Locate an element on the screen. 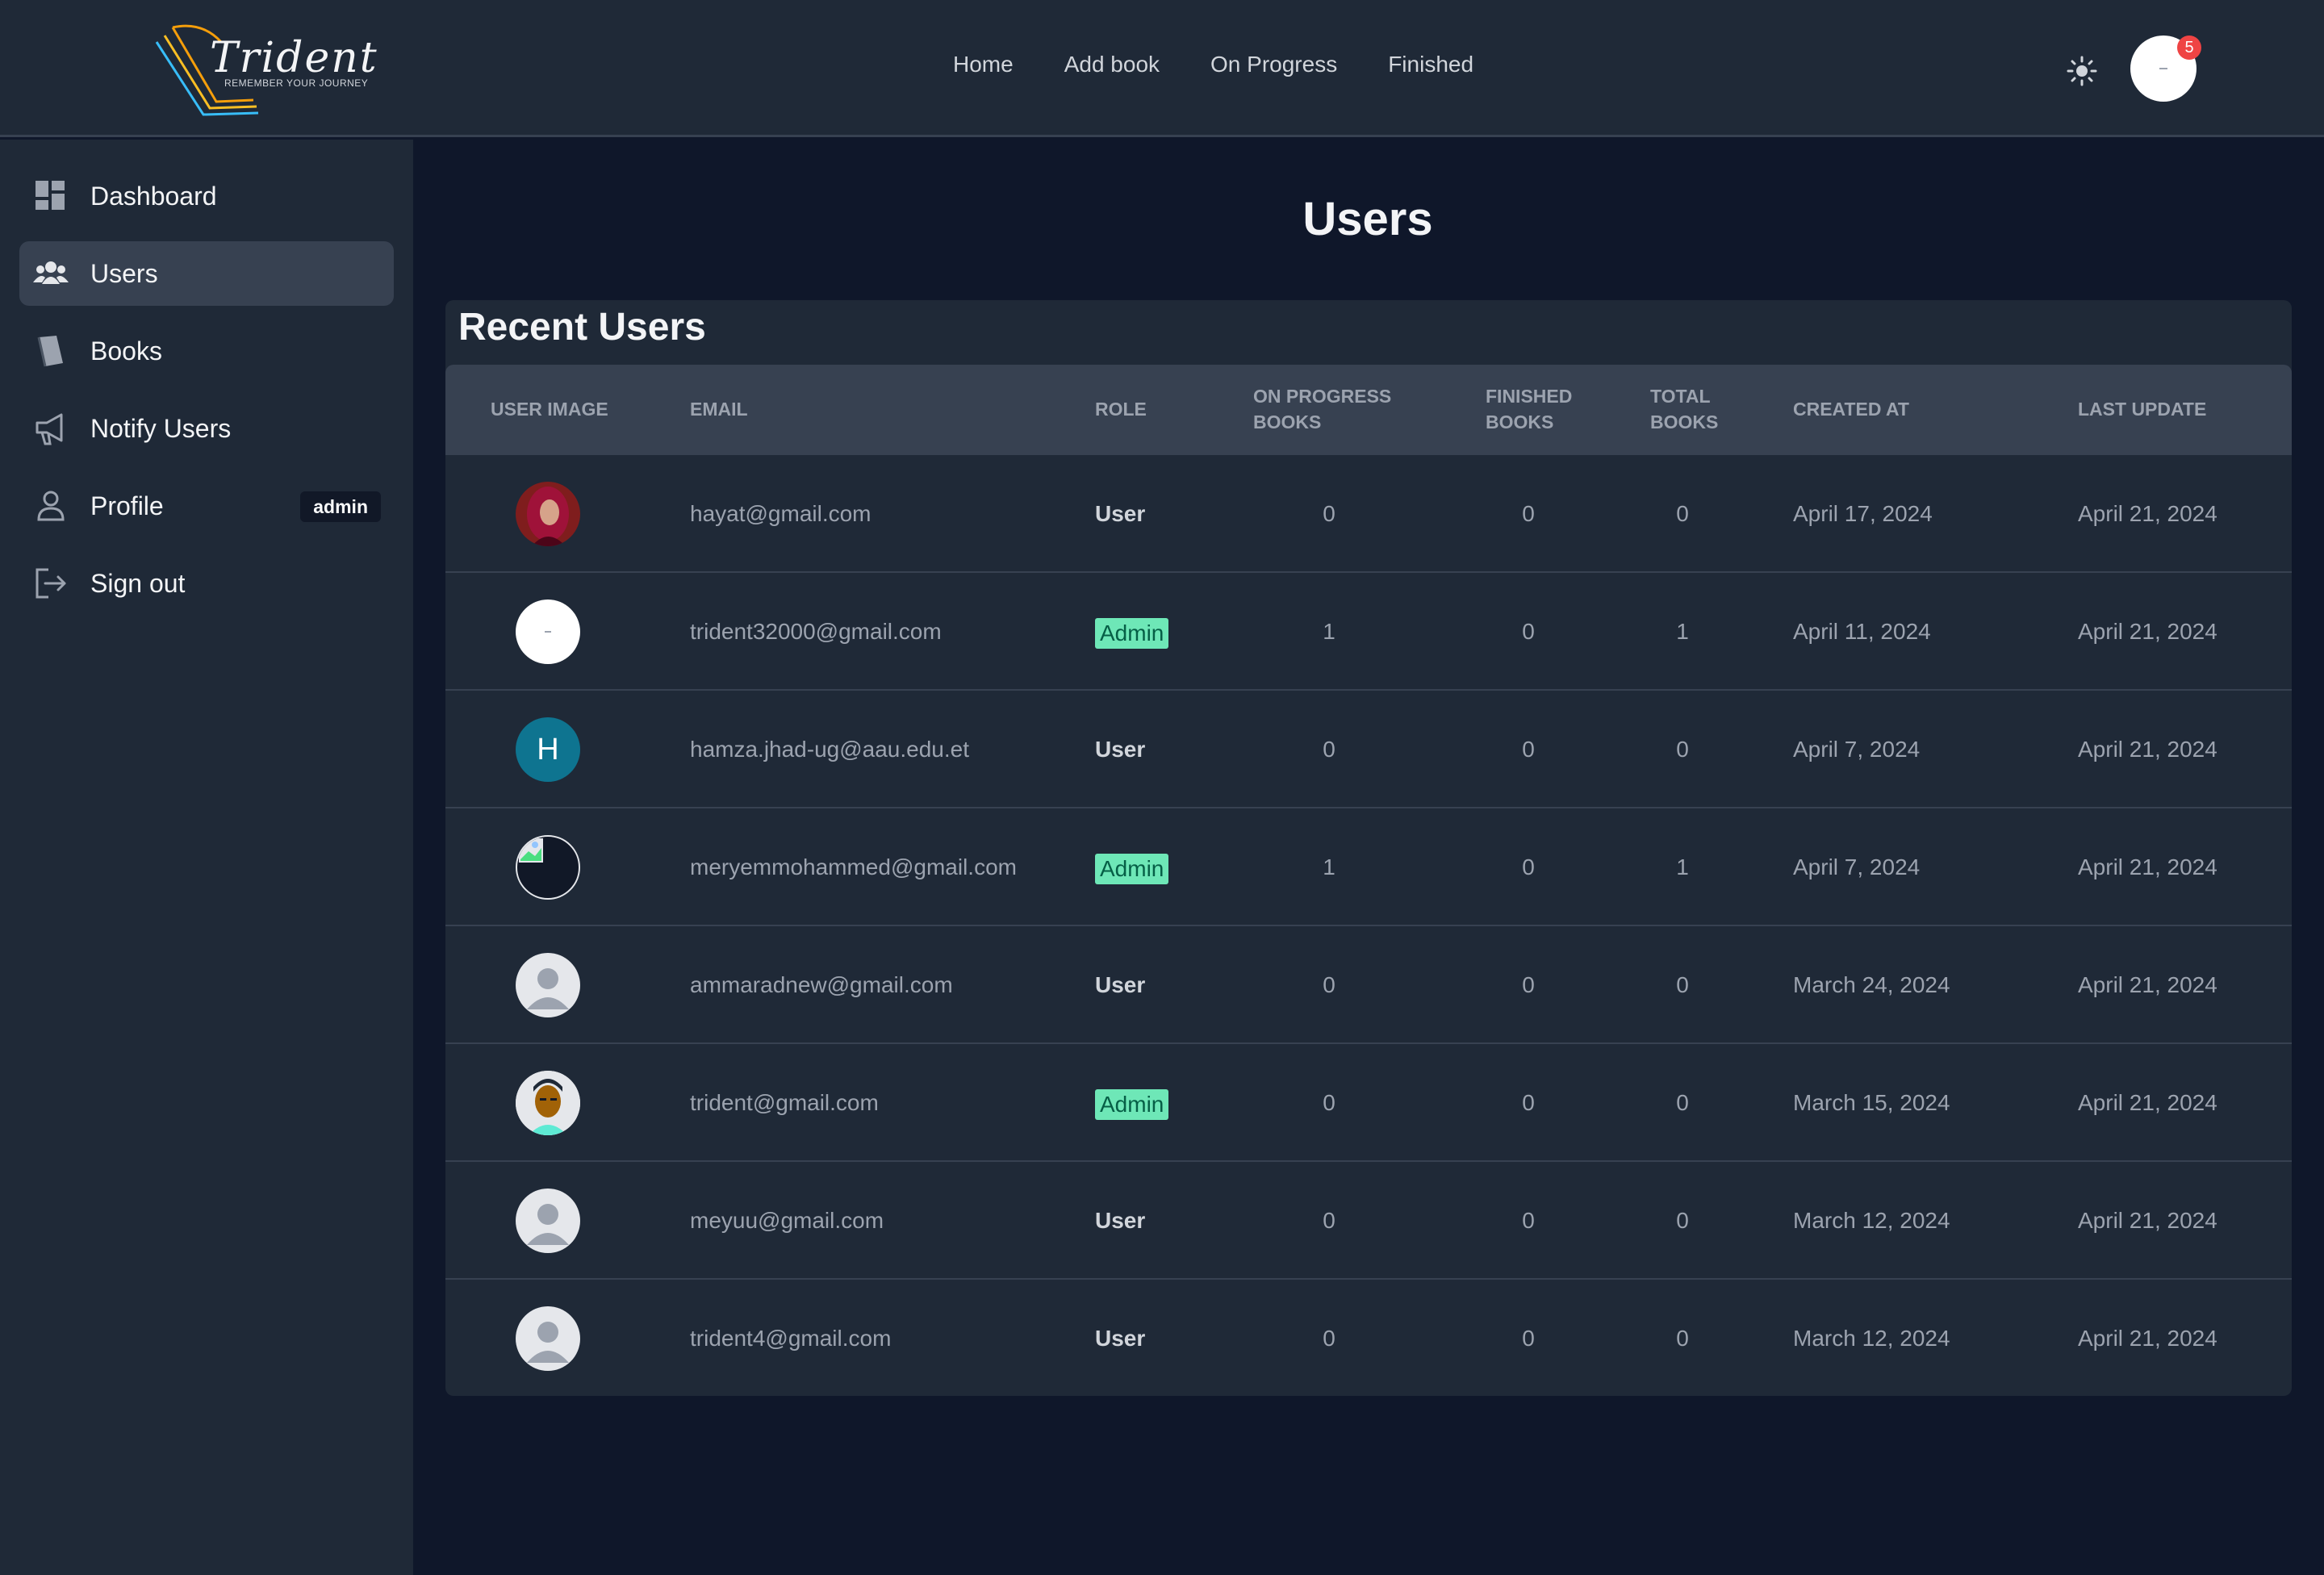 This screenshot has height=1575, width=2324. trident-logo: Trident REMEMBER YOUR JOURNEY is located at coordinates (265, 69).